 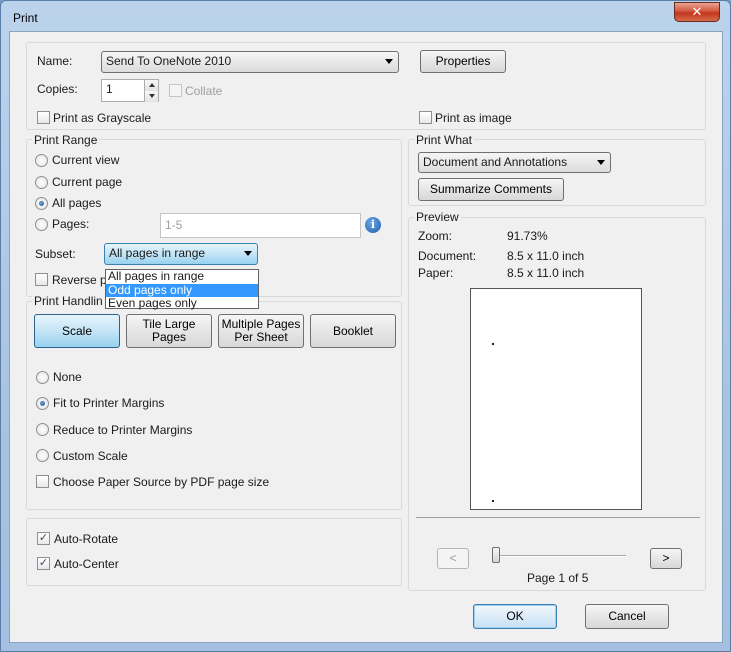 What do you see at coordinates (437, 217) in the screenshot?
I see `preview-title: Preview` at bounding box center [437, 217].